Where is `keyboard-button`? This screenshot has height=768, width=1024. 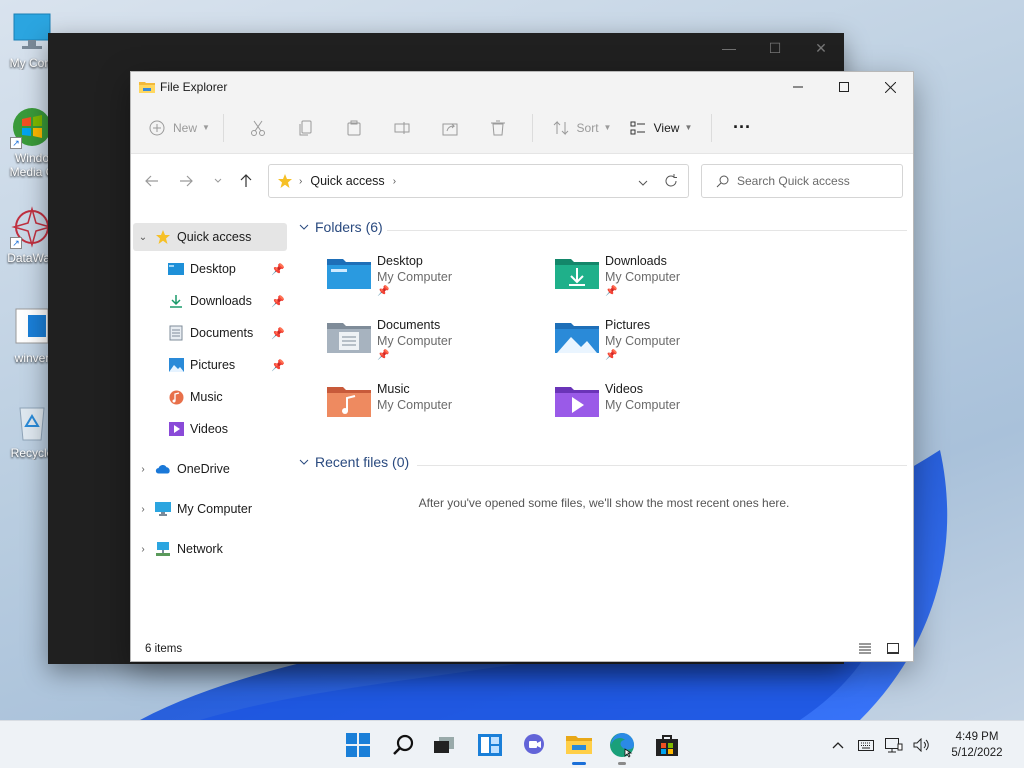 keyboard-button is located at coordinates (866, 745).